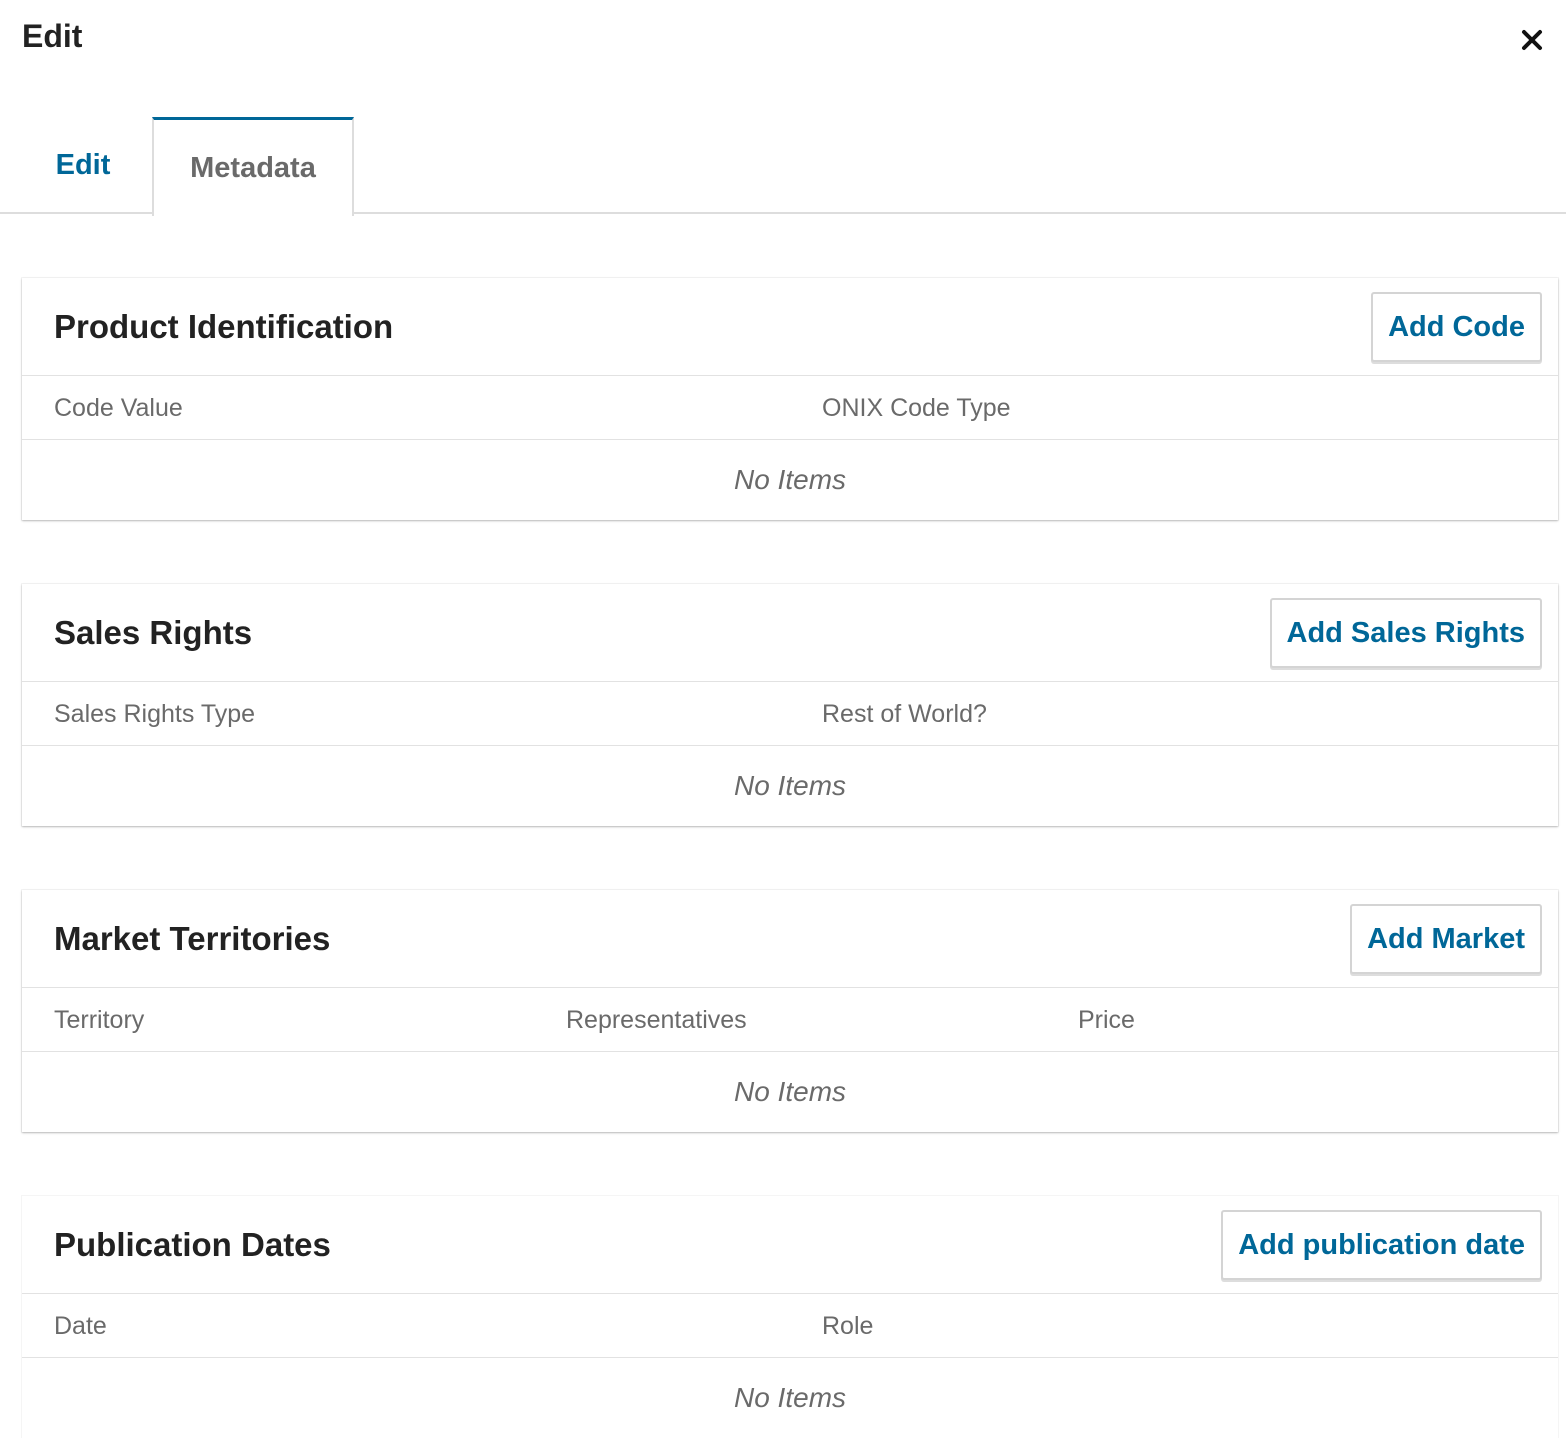 The height and width of the screenshot is (1438, 1566). I want to click on column-header: Date, so click(80, 1326).